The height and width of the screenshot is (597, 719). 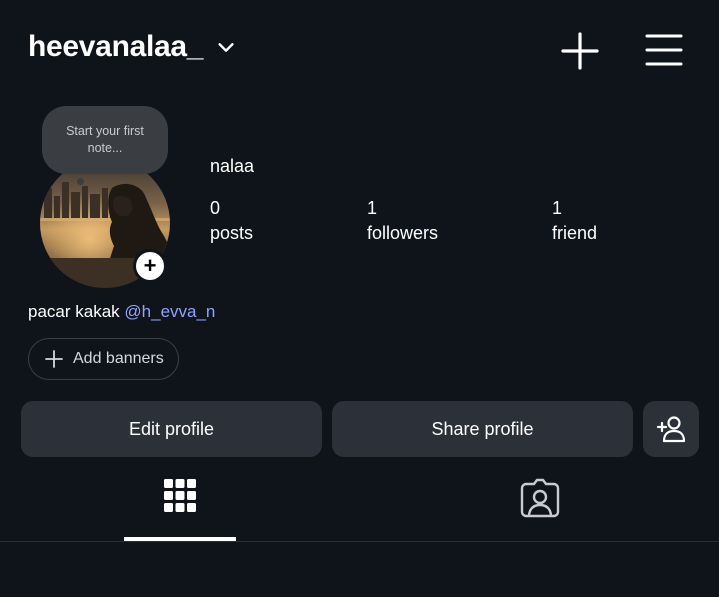 I want to click on account-switcher: heevanalaa_, so click(x=132, y=47).